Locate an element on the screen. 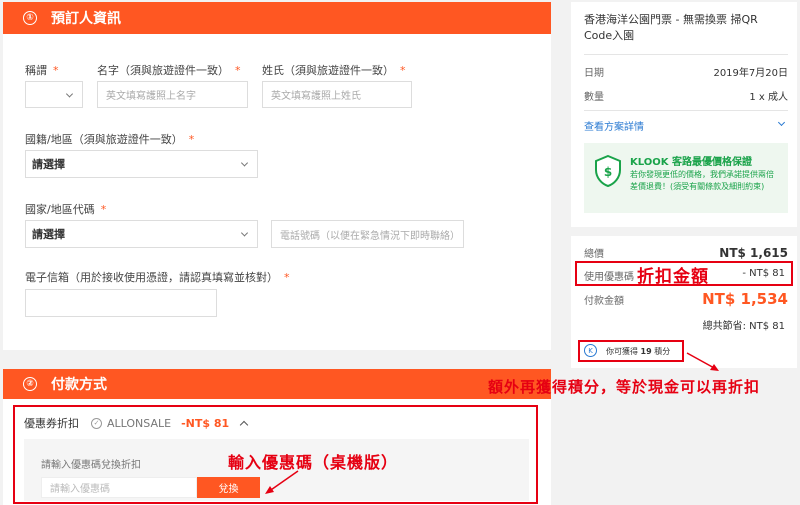 The image size is (800, 505). email-input is located at coordinates (121, 303).